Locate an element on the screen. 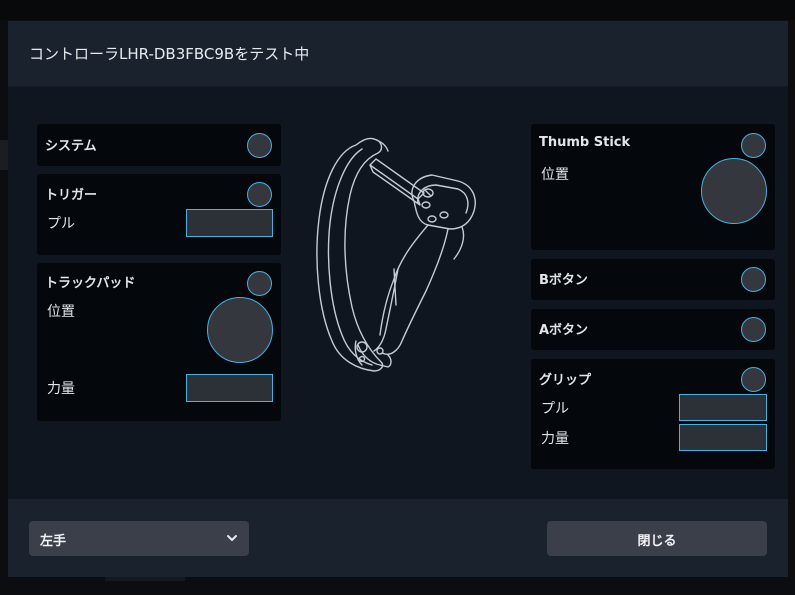 The height and width of the screenshot is (595, 795). hand-select-value: 左手 is located at coordinates (53, 541).